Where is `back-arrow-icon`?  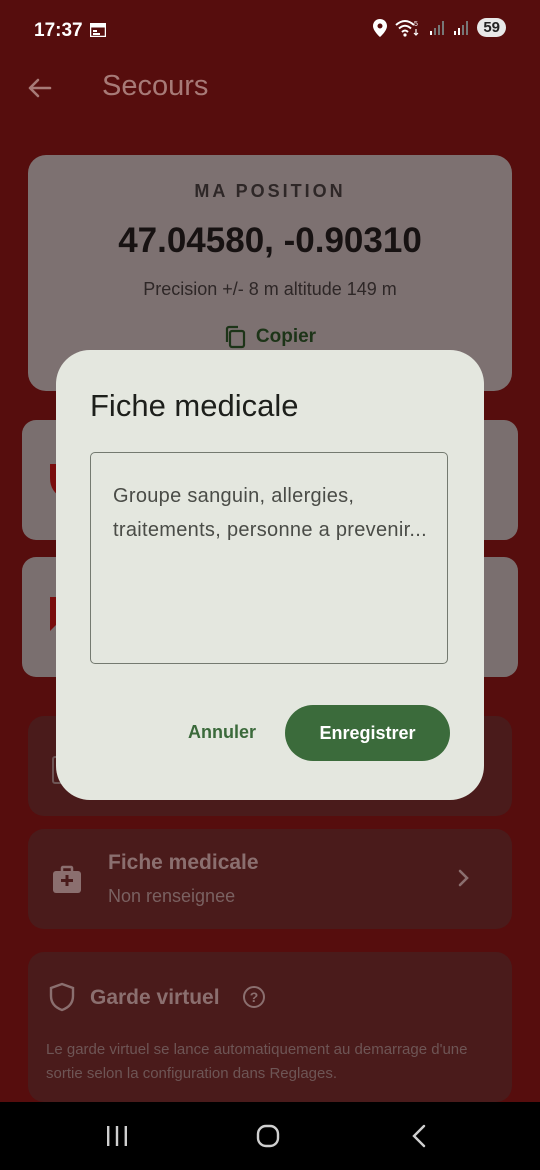
back-arrow-icon is located at coordinates (40, 88).